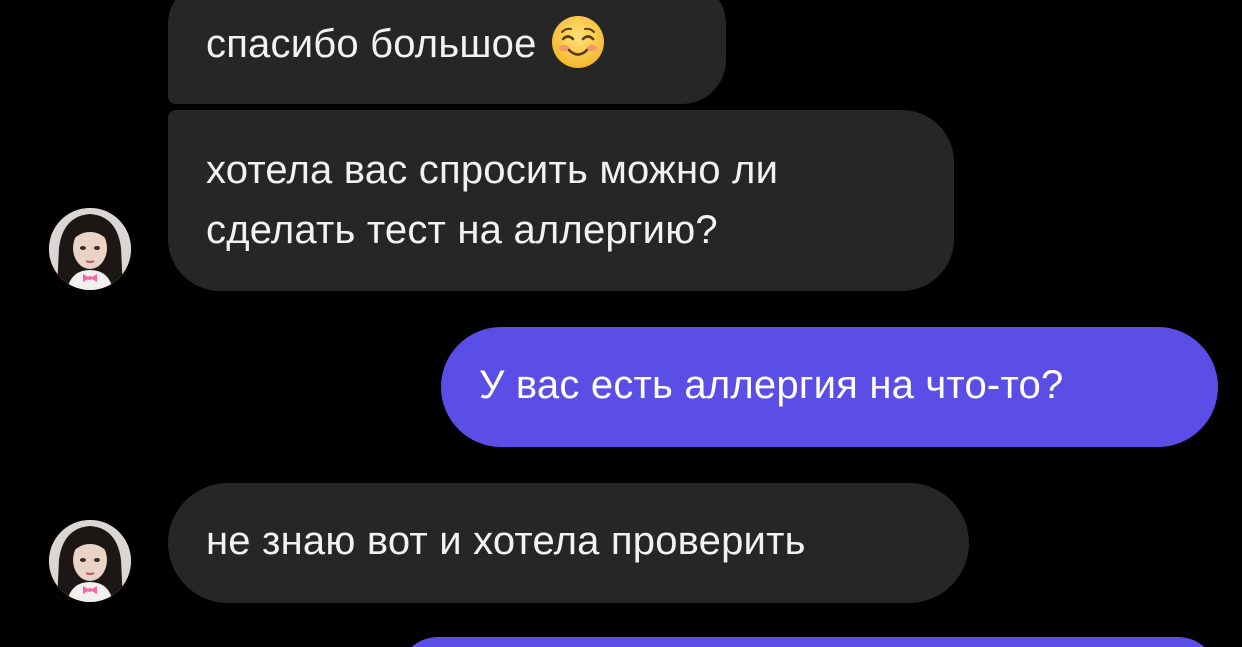 The image size is (1242, 647). Describe the element at coordinates (578, 42) in the screenshot. I see `smiling-face-emoji-icon` at that location.